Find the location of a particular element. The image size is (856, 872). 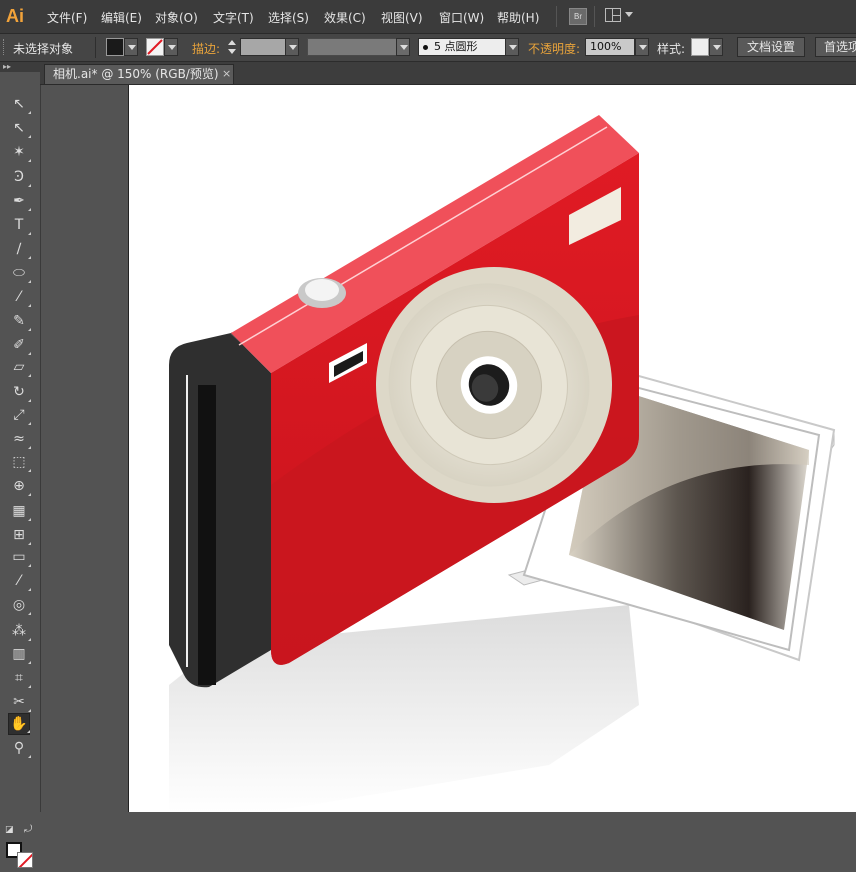

brush-dropdown-arrow is located at coordinates (512, 47).